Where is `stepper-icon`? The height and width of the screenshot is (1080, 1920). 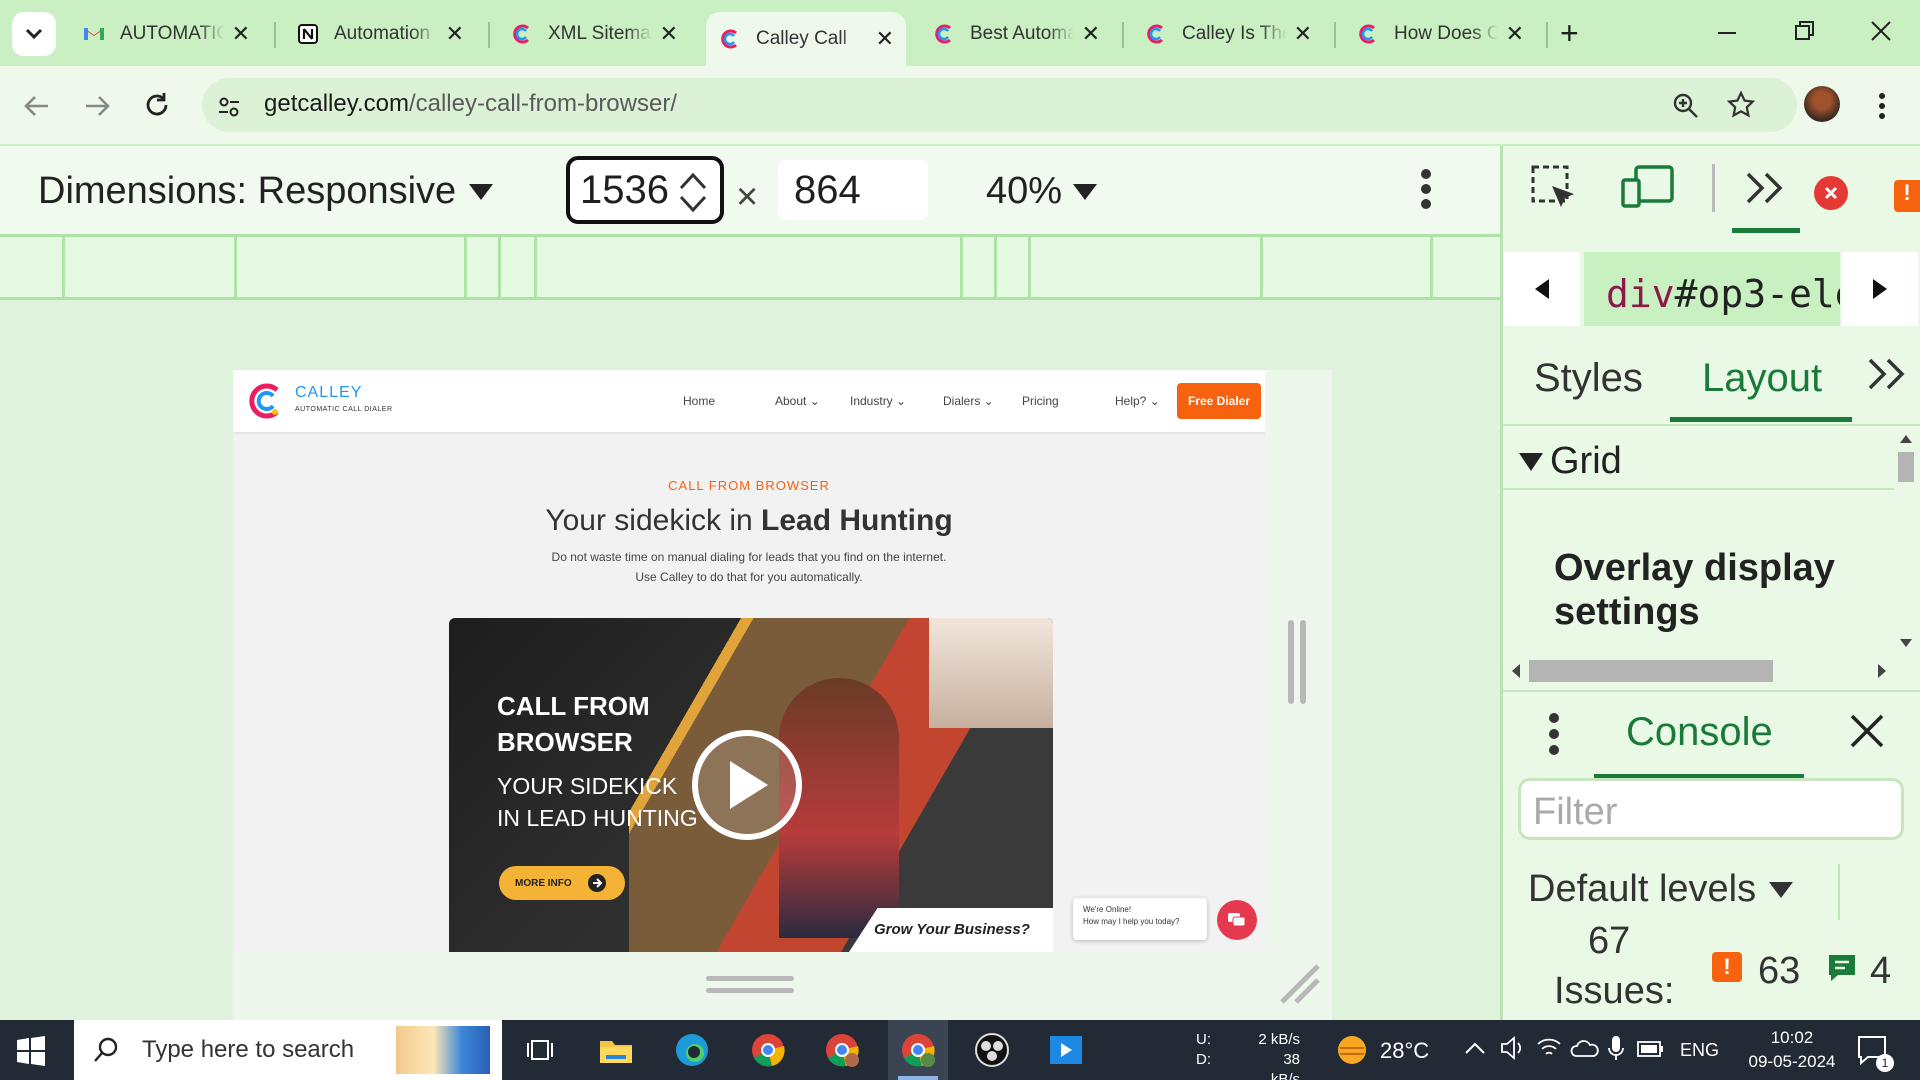 stepper-icon is located at coordinates (693, 192).